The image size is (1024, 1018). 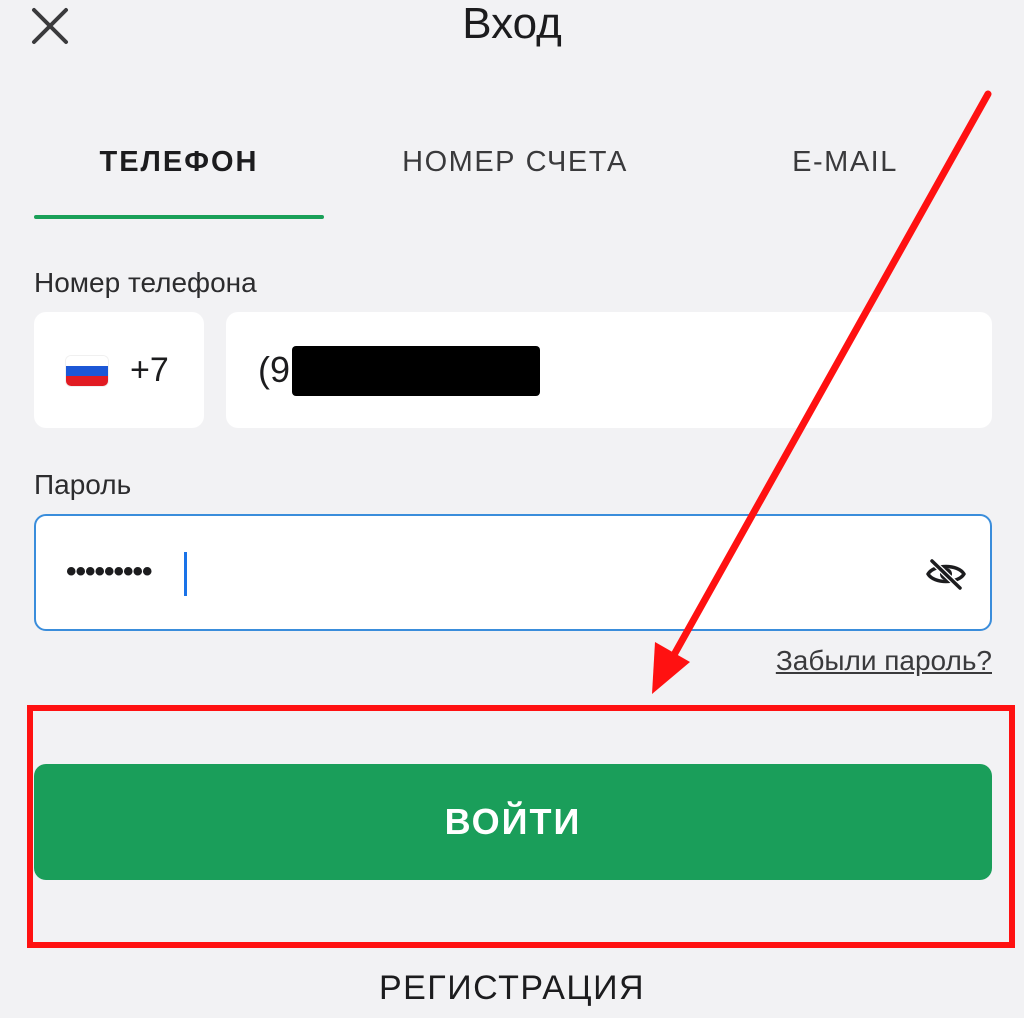 What do you see at coordinates (512, 24) in the screenshot?
I see `page-title: Вход` at bounding box center [512, 24].